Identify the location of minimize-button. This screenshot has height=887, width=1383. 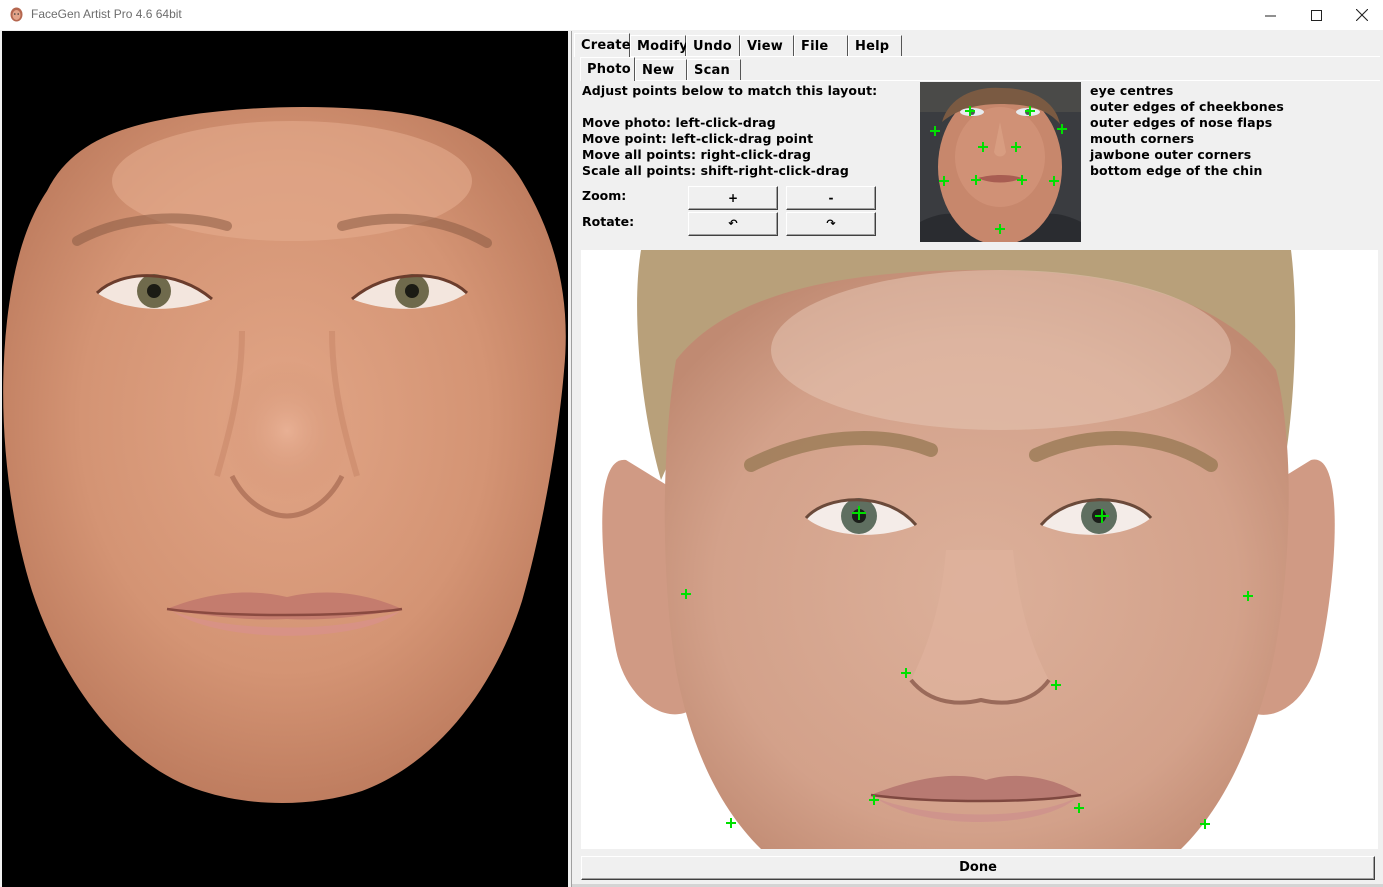
(1270, 15).